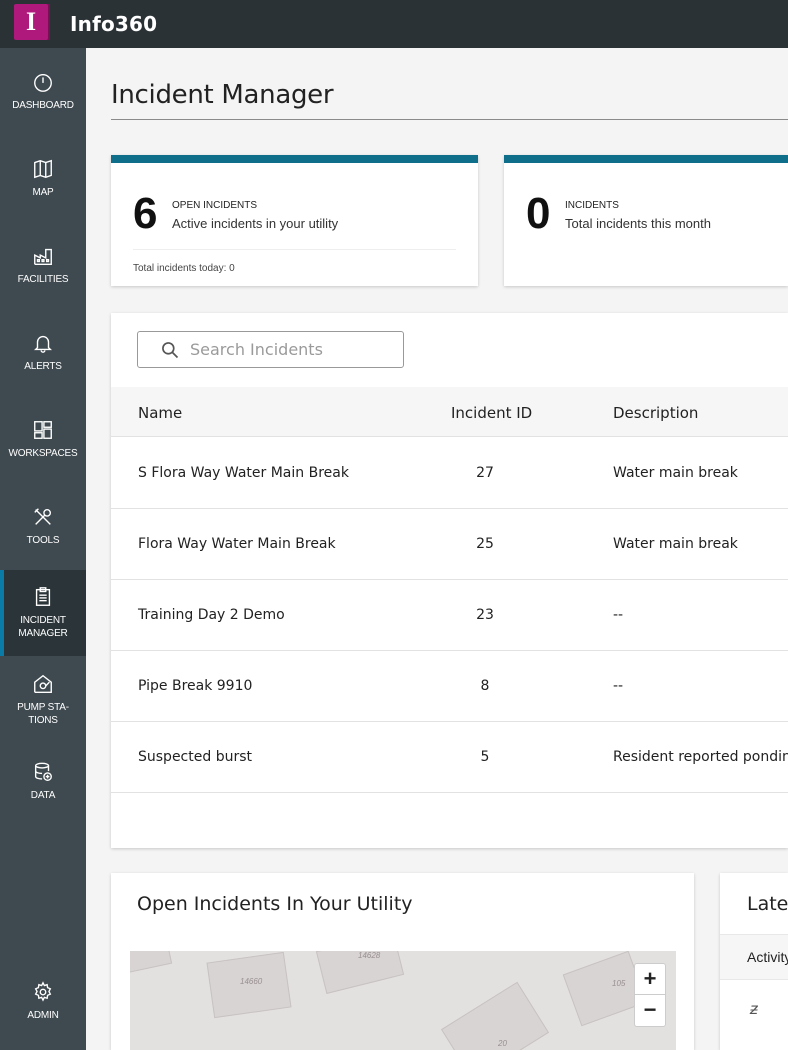  I want to click on latest-table-header: Activity, so click(754, 957).